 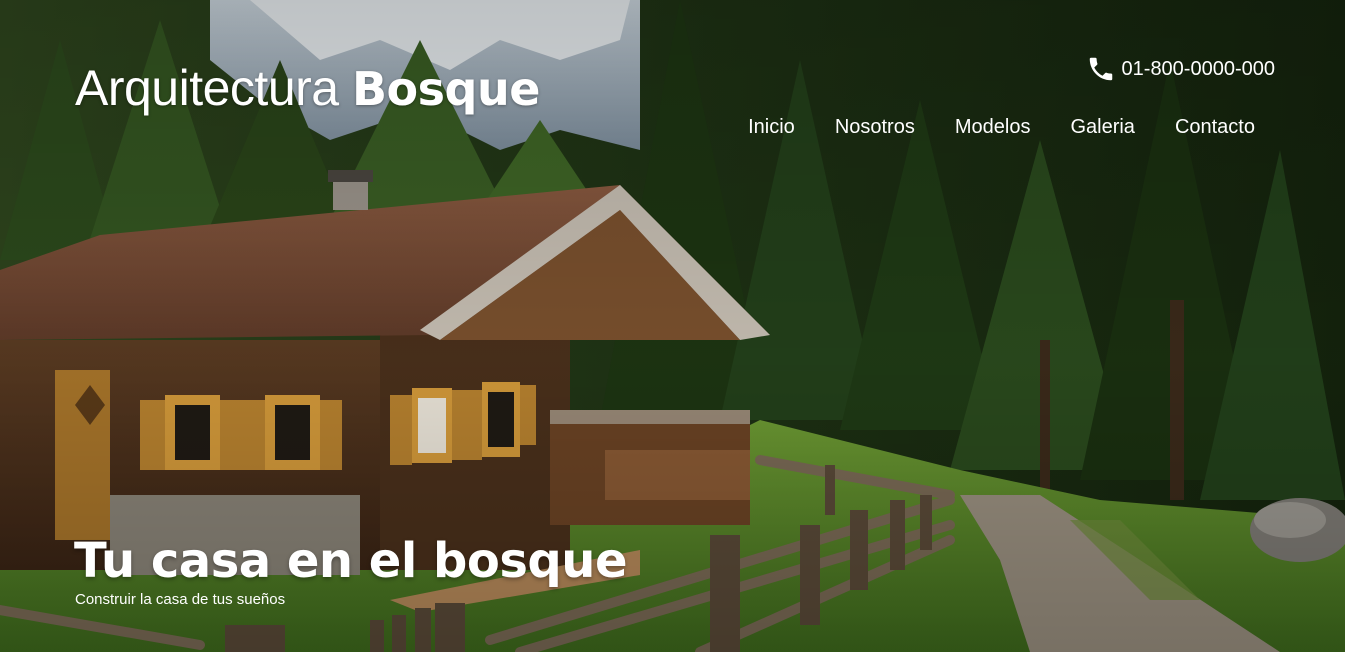 I want to click on nav-item-galeria: Galeria, so click(x=1102, y=127).